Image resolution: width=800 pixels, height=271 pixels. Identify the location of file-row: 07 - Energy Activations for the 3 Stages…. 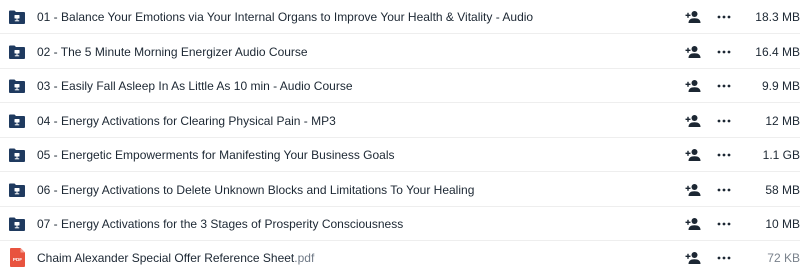
(400, 224).